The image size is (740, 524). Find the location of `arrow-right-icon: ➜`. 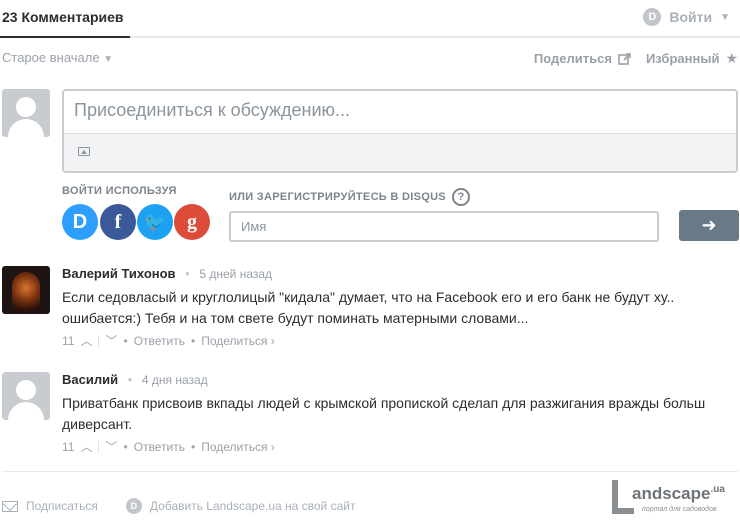

arrow-right-icon: ➜ is located at coordinates (709, 225).